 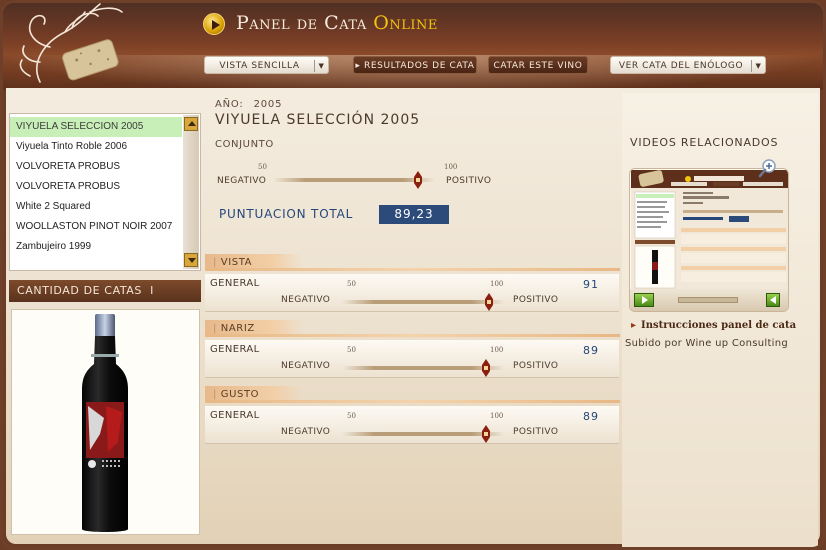 I want to click on play-icon, so click(x=644, y=300).